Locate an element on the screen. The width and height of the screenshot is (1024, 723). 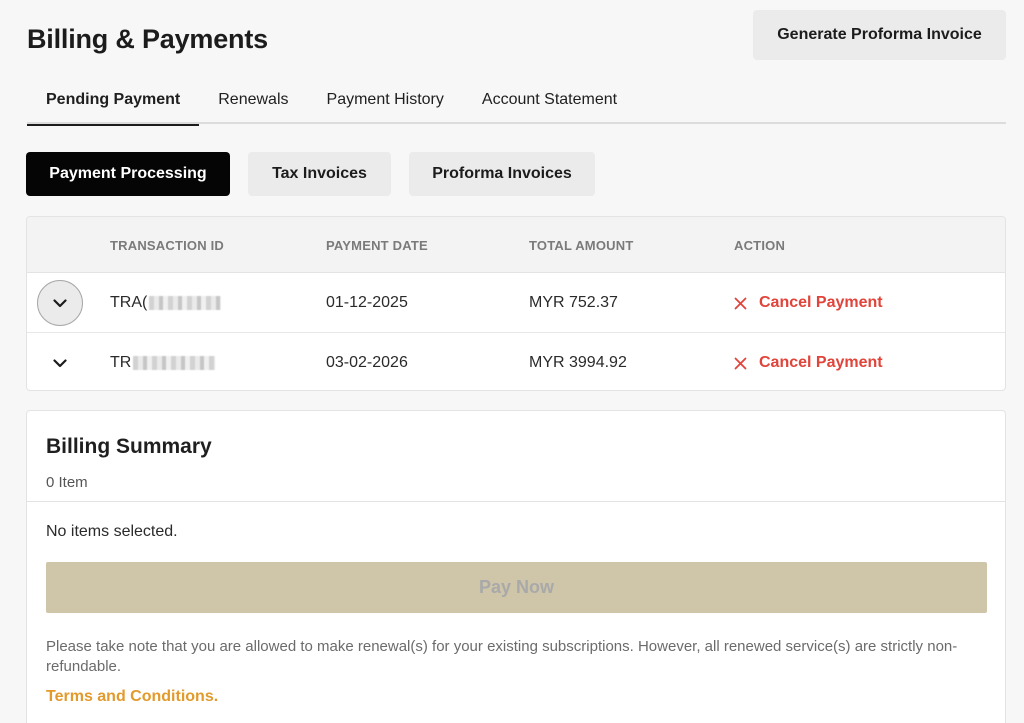
item-count: 0 Item is located at coordinates (67, 482).